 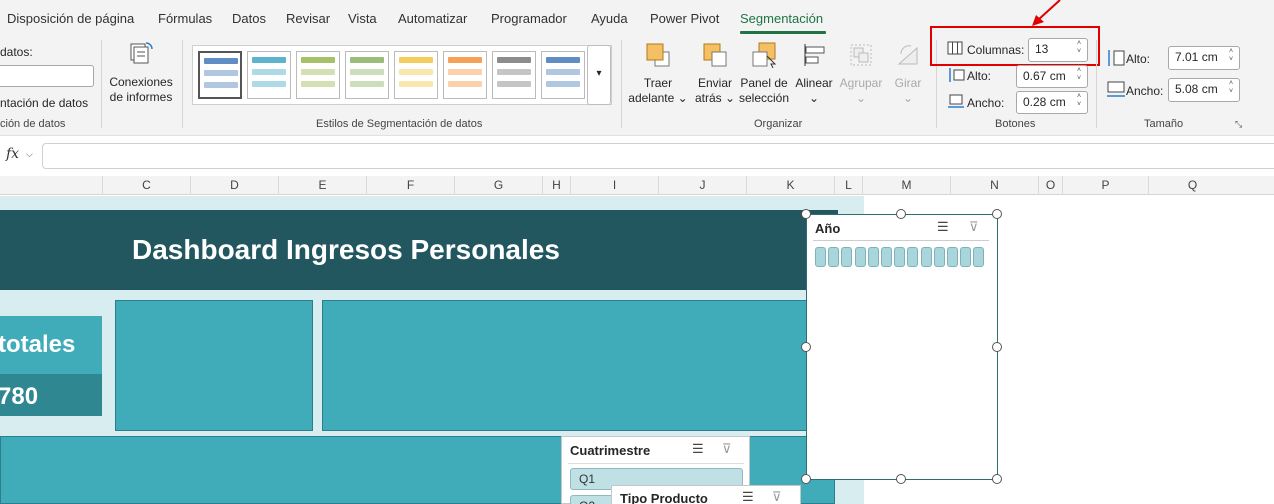 I want to click on tab-automate: Automatizar, so click(x=432, y=18).